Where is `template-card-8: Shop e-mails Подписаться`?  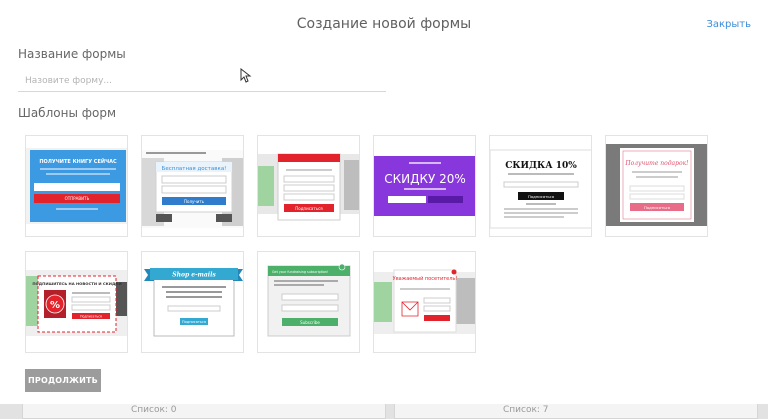
template-card-8: Shop e-mails Подписаться is located at coordinates (192, 302).